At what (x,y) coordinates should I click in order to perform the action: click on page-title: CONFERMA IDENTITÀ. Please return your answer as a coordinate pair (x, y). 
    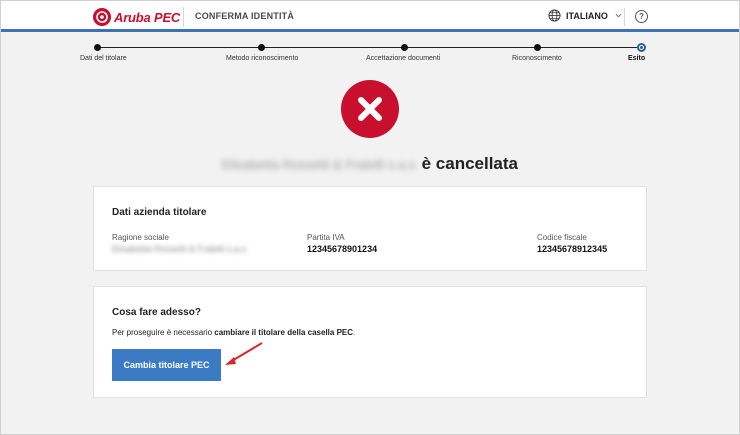
    Looking at the image, I should click on (245, 16).